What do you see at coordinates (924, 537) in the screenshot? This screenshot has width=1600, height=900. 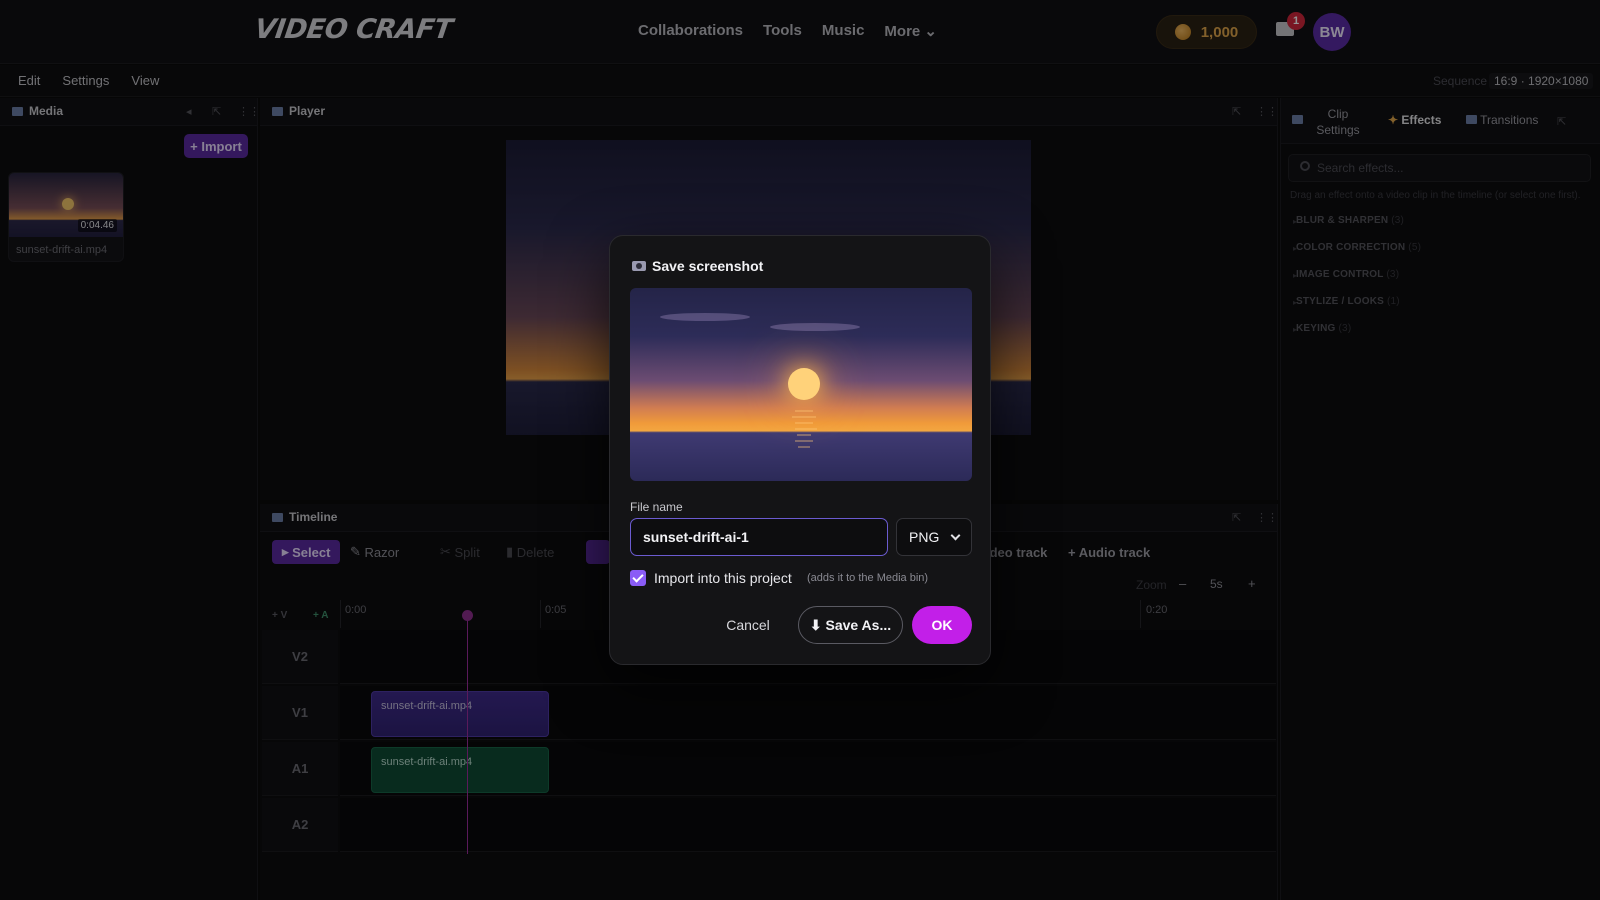 I see `format-value: PNG` at bounding box center [924, 537].